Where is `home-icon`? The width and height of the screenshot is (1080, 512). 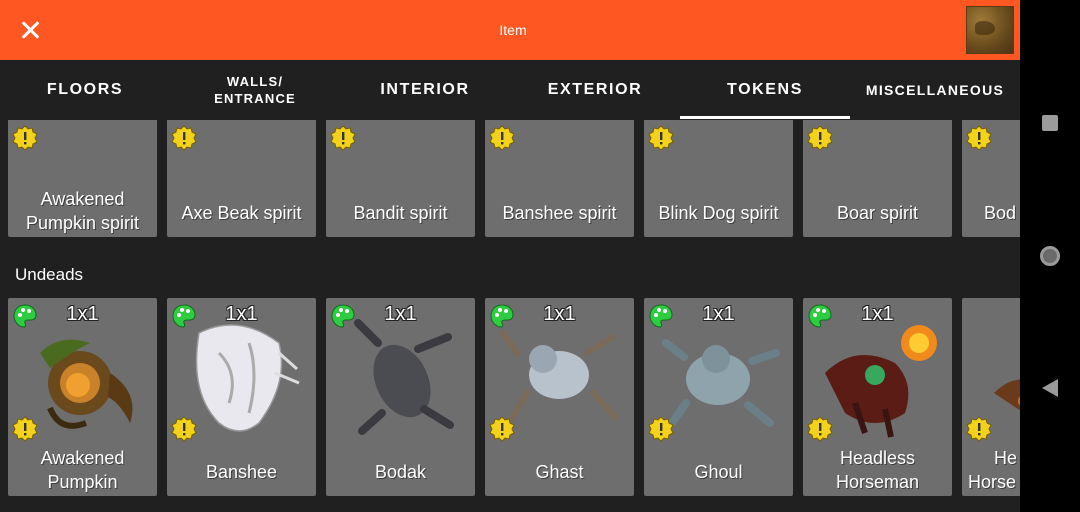
home-icon is located at coordinates (1050, 256).